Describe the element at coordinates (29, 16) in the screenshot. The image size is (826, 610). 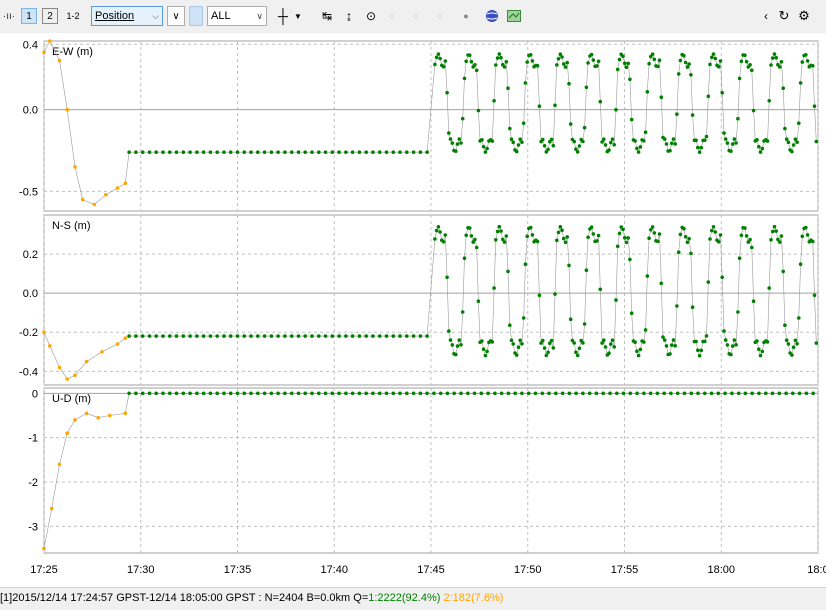
I see `solution-1-button: 1` at that location.